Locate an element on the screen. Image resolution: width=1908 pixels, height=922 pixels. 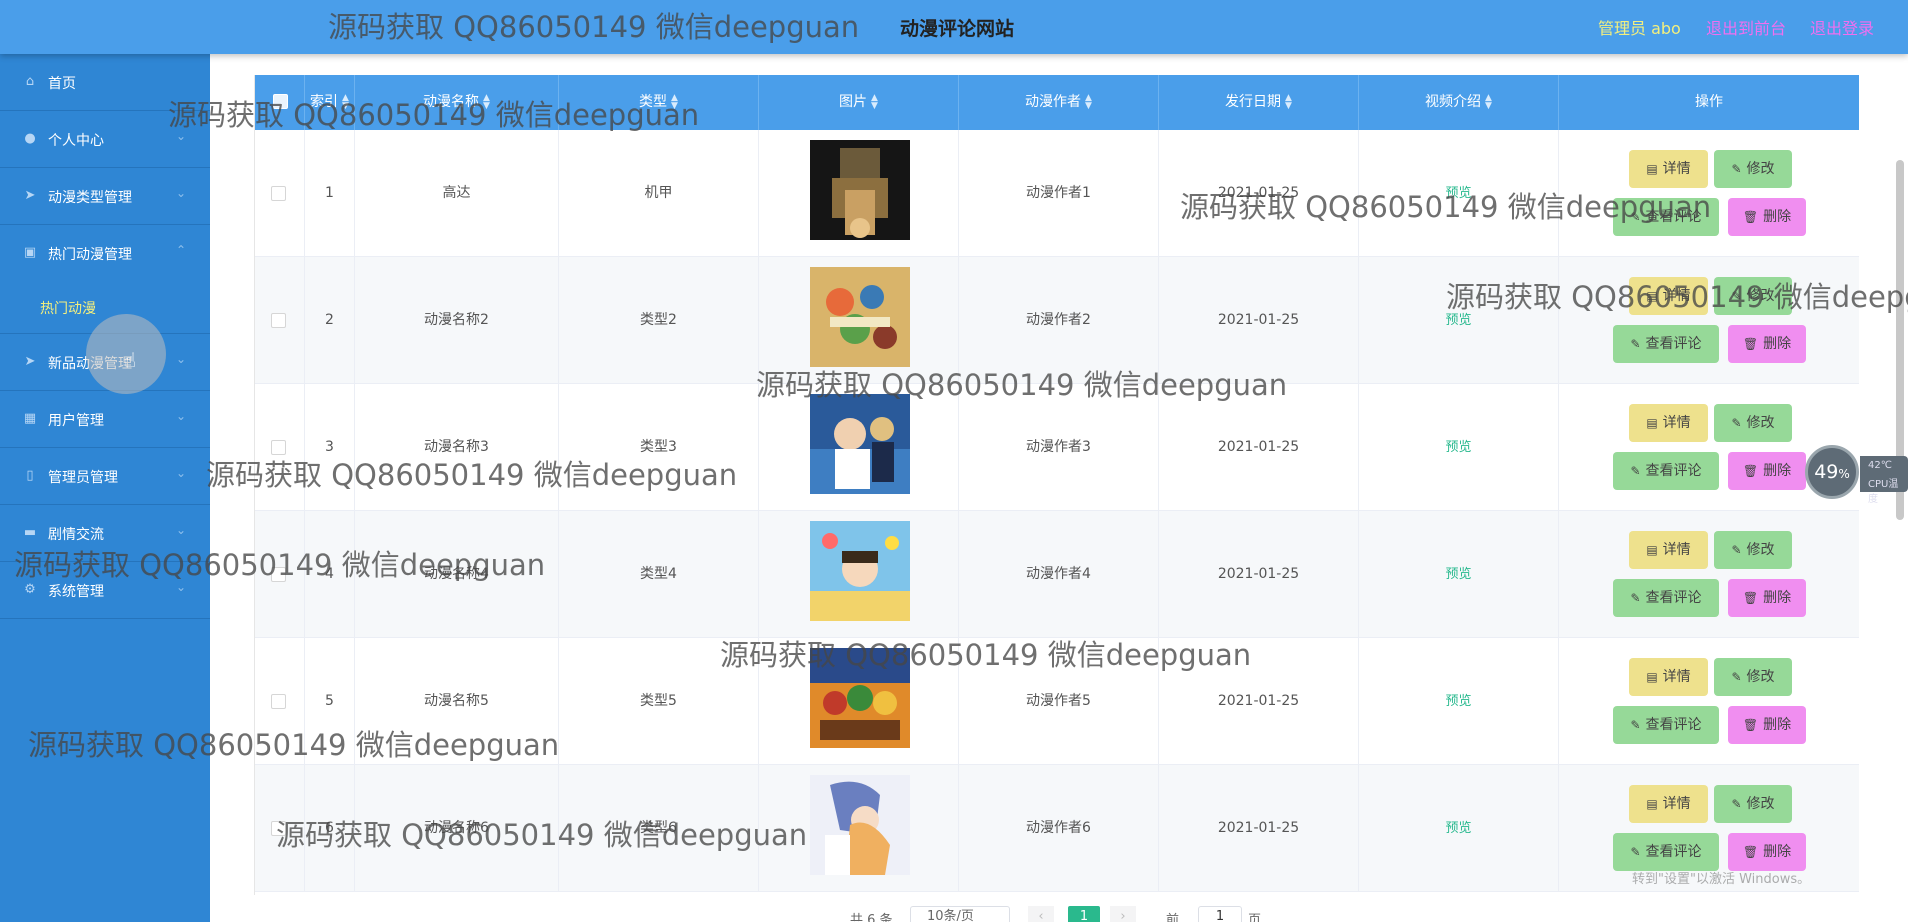
column-header: 操作 is located at coordinates (1709, 102).